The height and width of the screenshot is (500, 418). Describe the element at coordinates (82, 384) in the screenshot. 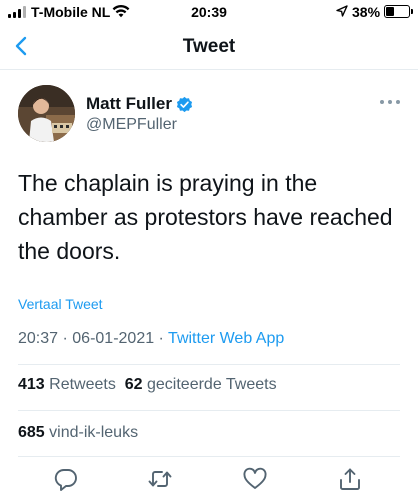

I see `retweets-label: Retweets` at that location.